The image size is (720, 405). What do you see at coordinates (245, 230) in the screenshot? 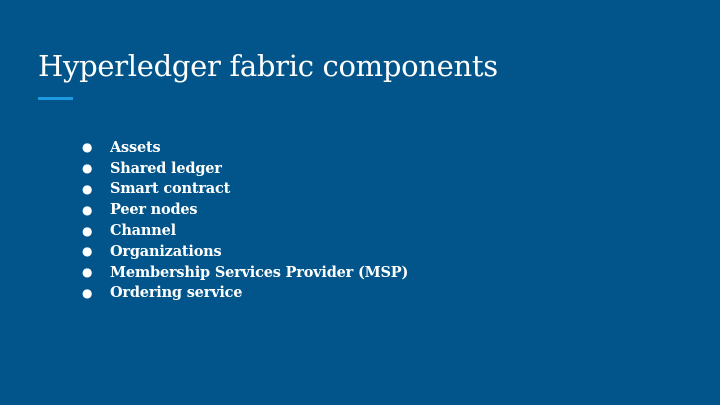
I see `bullet-item: ● Channel` at bounding box center [245, 230].